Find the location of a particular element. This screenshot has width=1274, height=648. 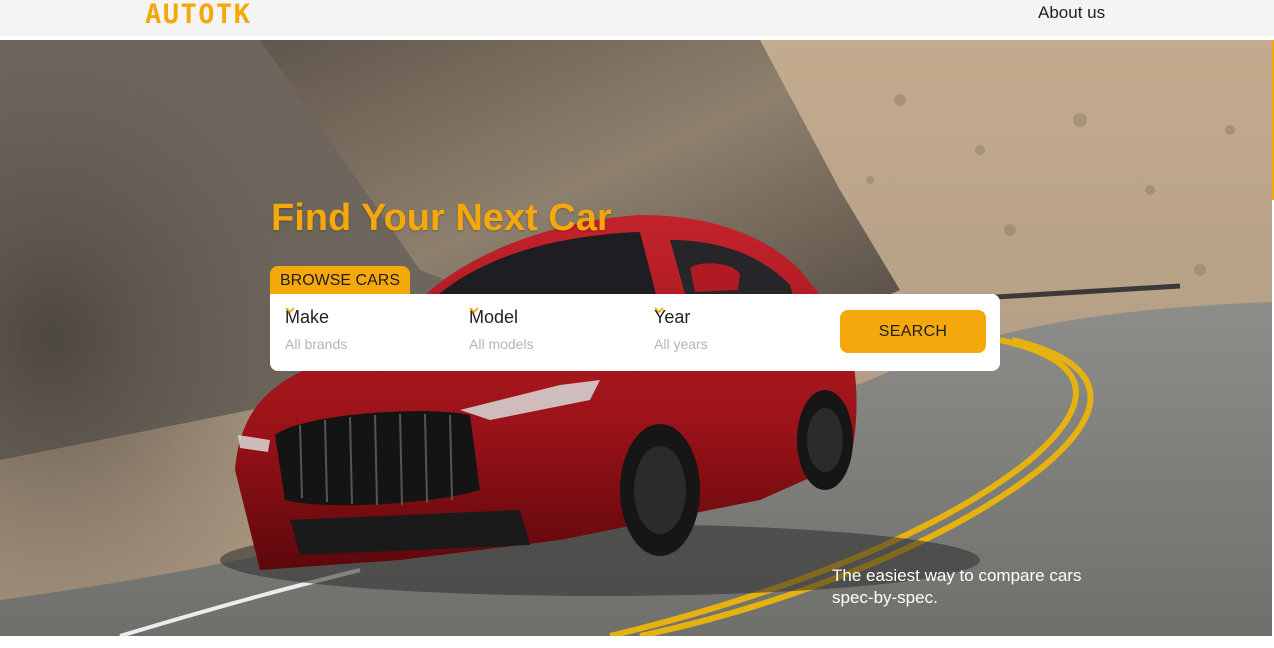

tagline-line-1: The easiest way to compare cars is located at coordinates (957, 575).